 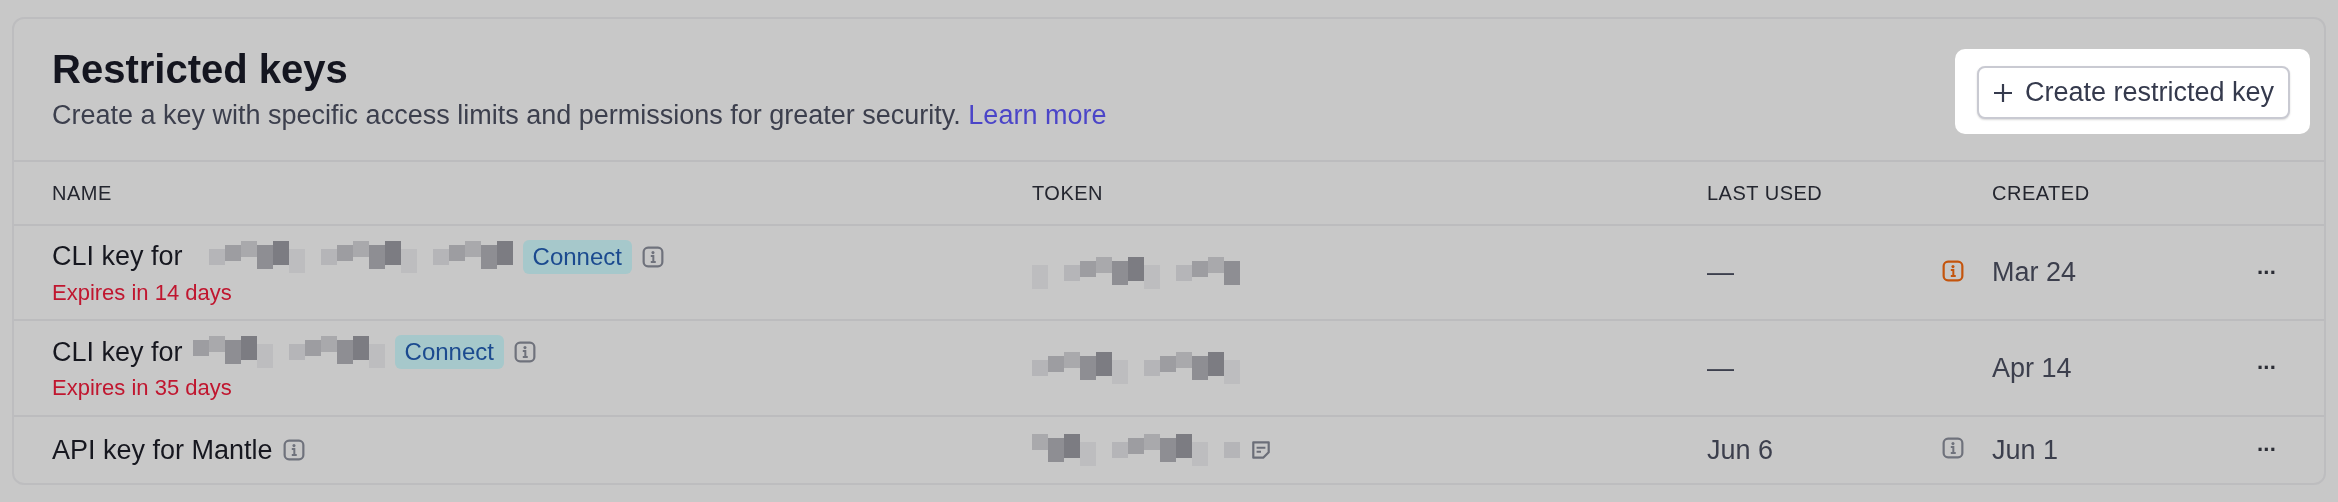 I want to click on note-icon, so click(x=1261, y=450).